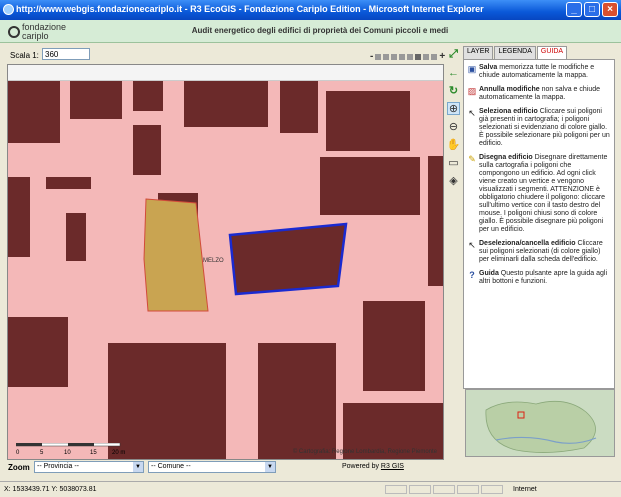 The height and width of the screenshot is (497, 621). What do you see at coordinates (515, 52) in the screenshot?
I see `tab-legenda: LEGENDA` at bounding box center [515, 52].